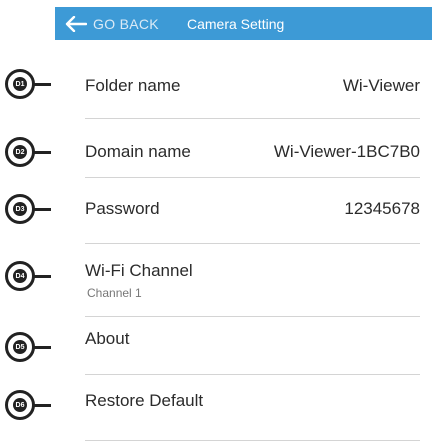 This screenshot has height=445, width=432. What do you see at coordinates (216, 85) in the screenshot?
I see `setting-row-folder-name: D1 Folder name Wi-Viewer` at bounding box center [216, 85].